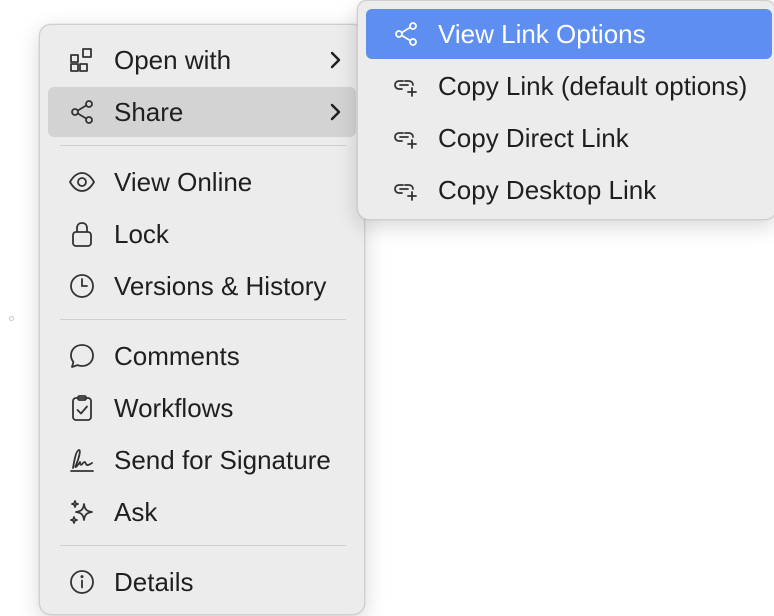  What do you see at coordinates (202, 512) in the screenshot?
I see `menu-item-ask: Ask` at bounding box center [202, 512].